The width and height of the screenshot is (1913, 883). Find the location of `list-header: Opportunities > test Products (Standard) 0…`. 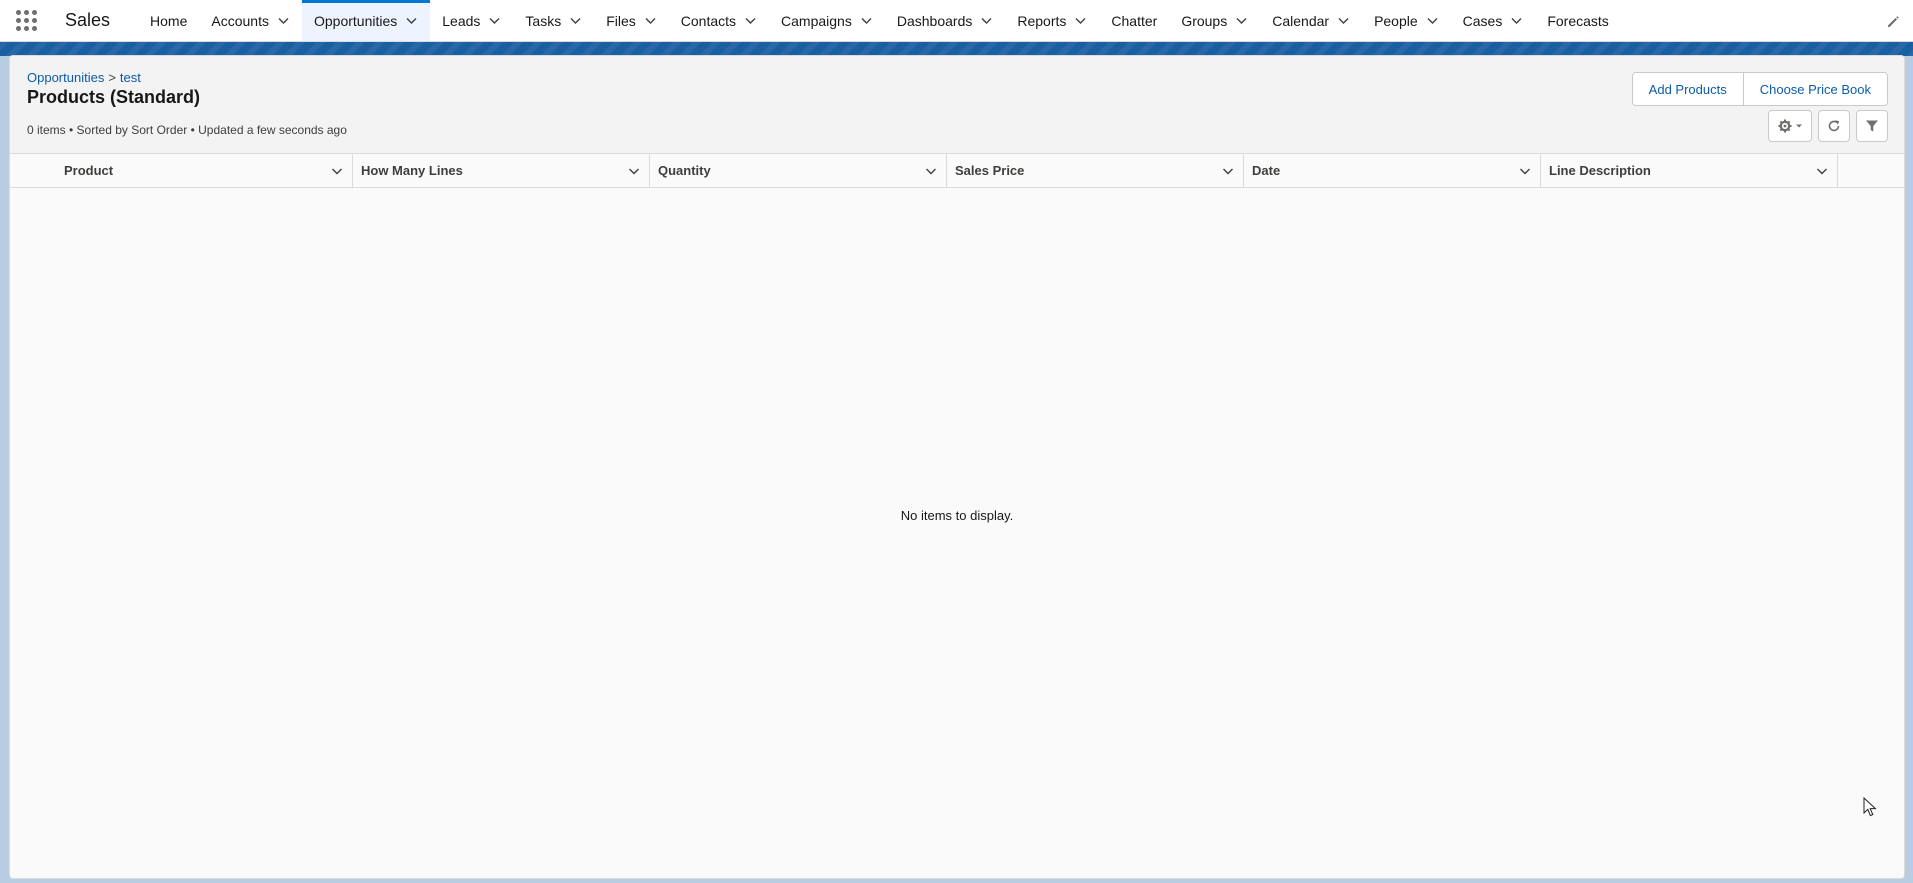

list-header: Opportunities > test Products (Standard) 0… is located at coordinates (957, 105).